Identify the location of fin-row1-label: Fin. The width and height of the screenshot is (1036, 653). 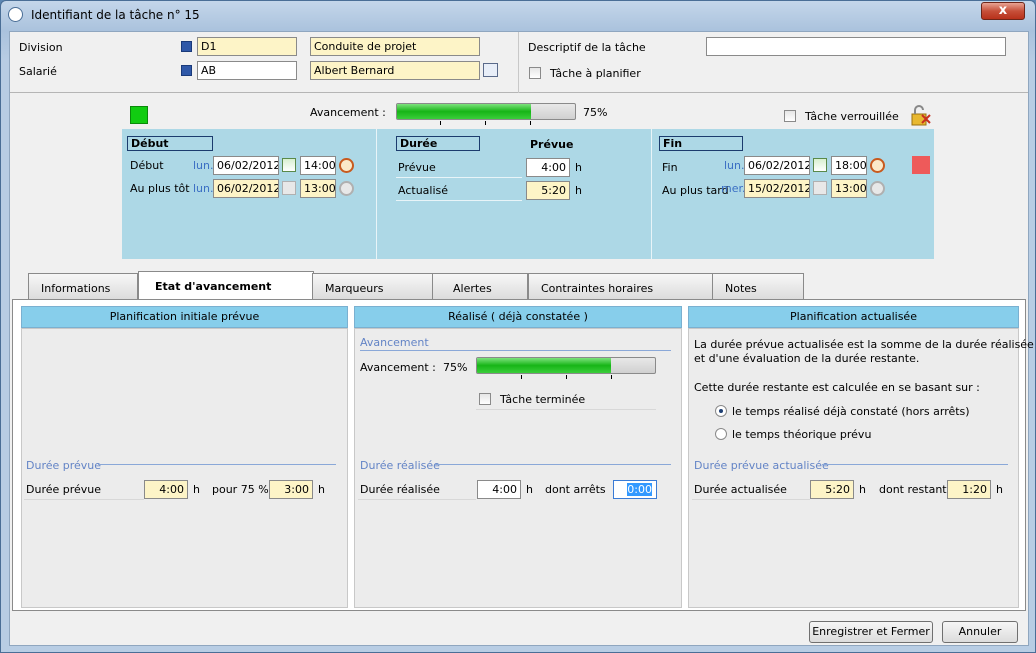
(670, 167).